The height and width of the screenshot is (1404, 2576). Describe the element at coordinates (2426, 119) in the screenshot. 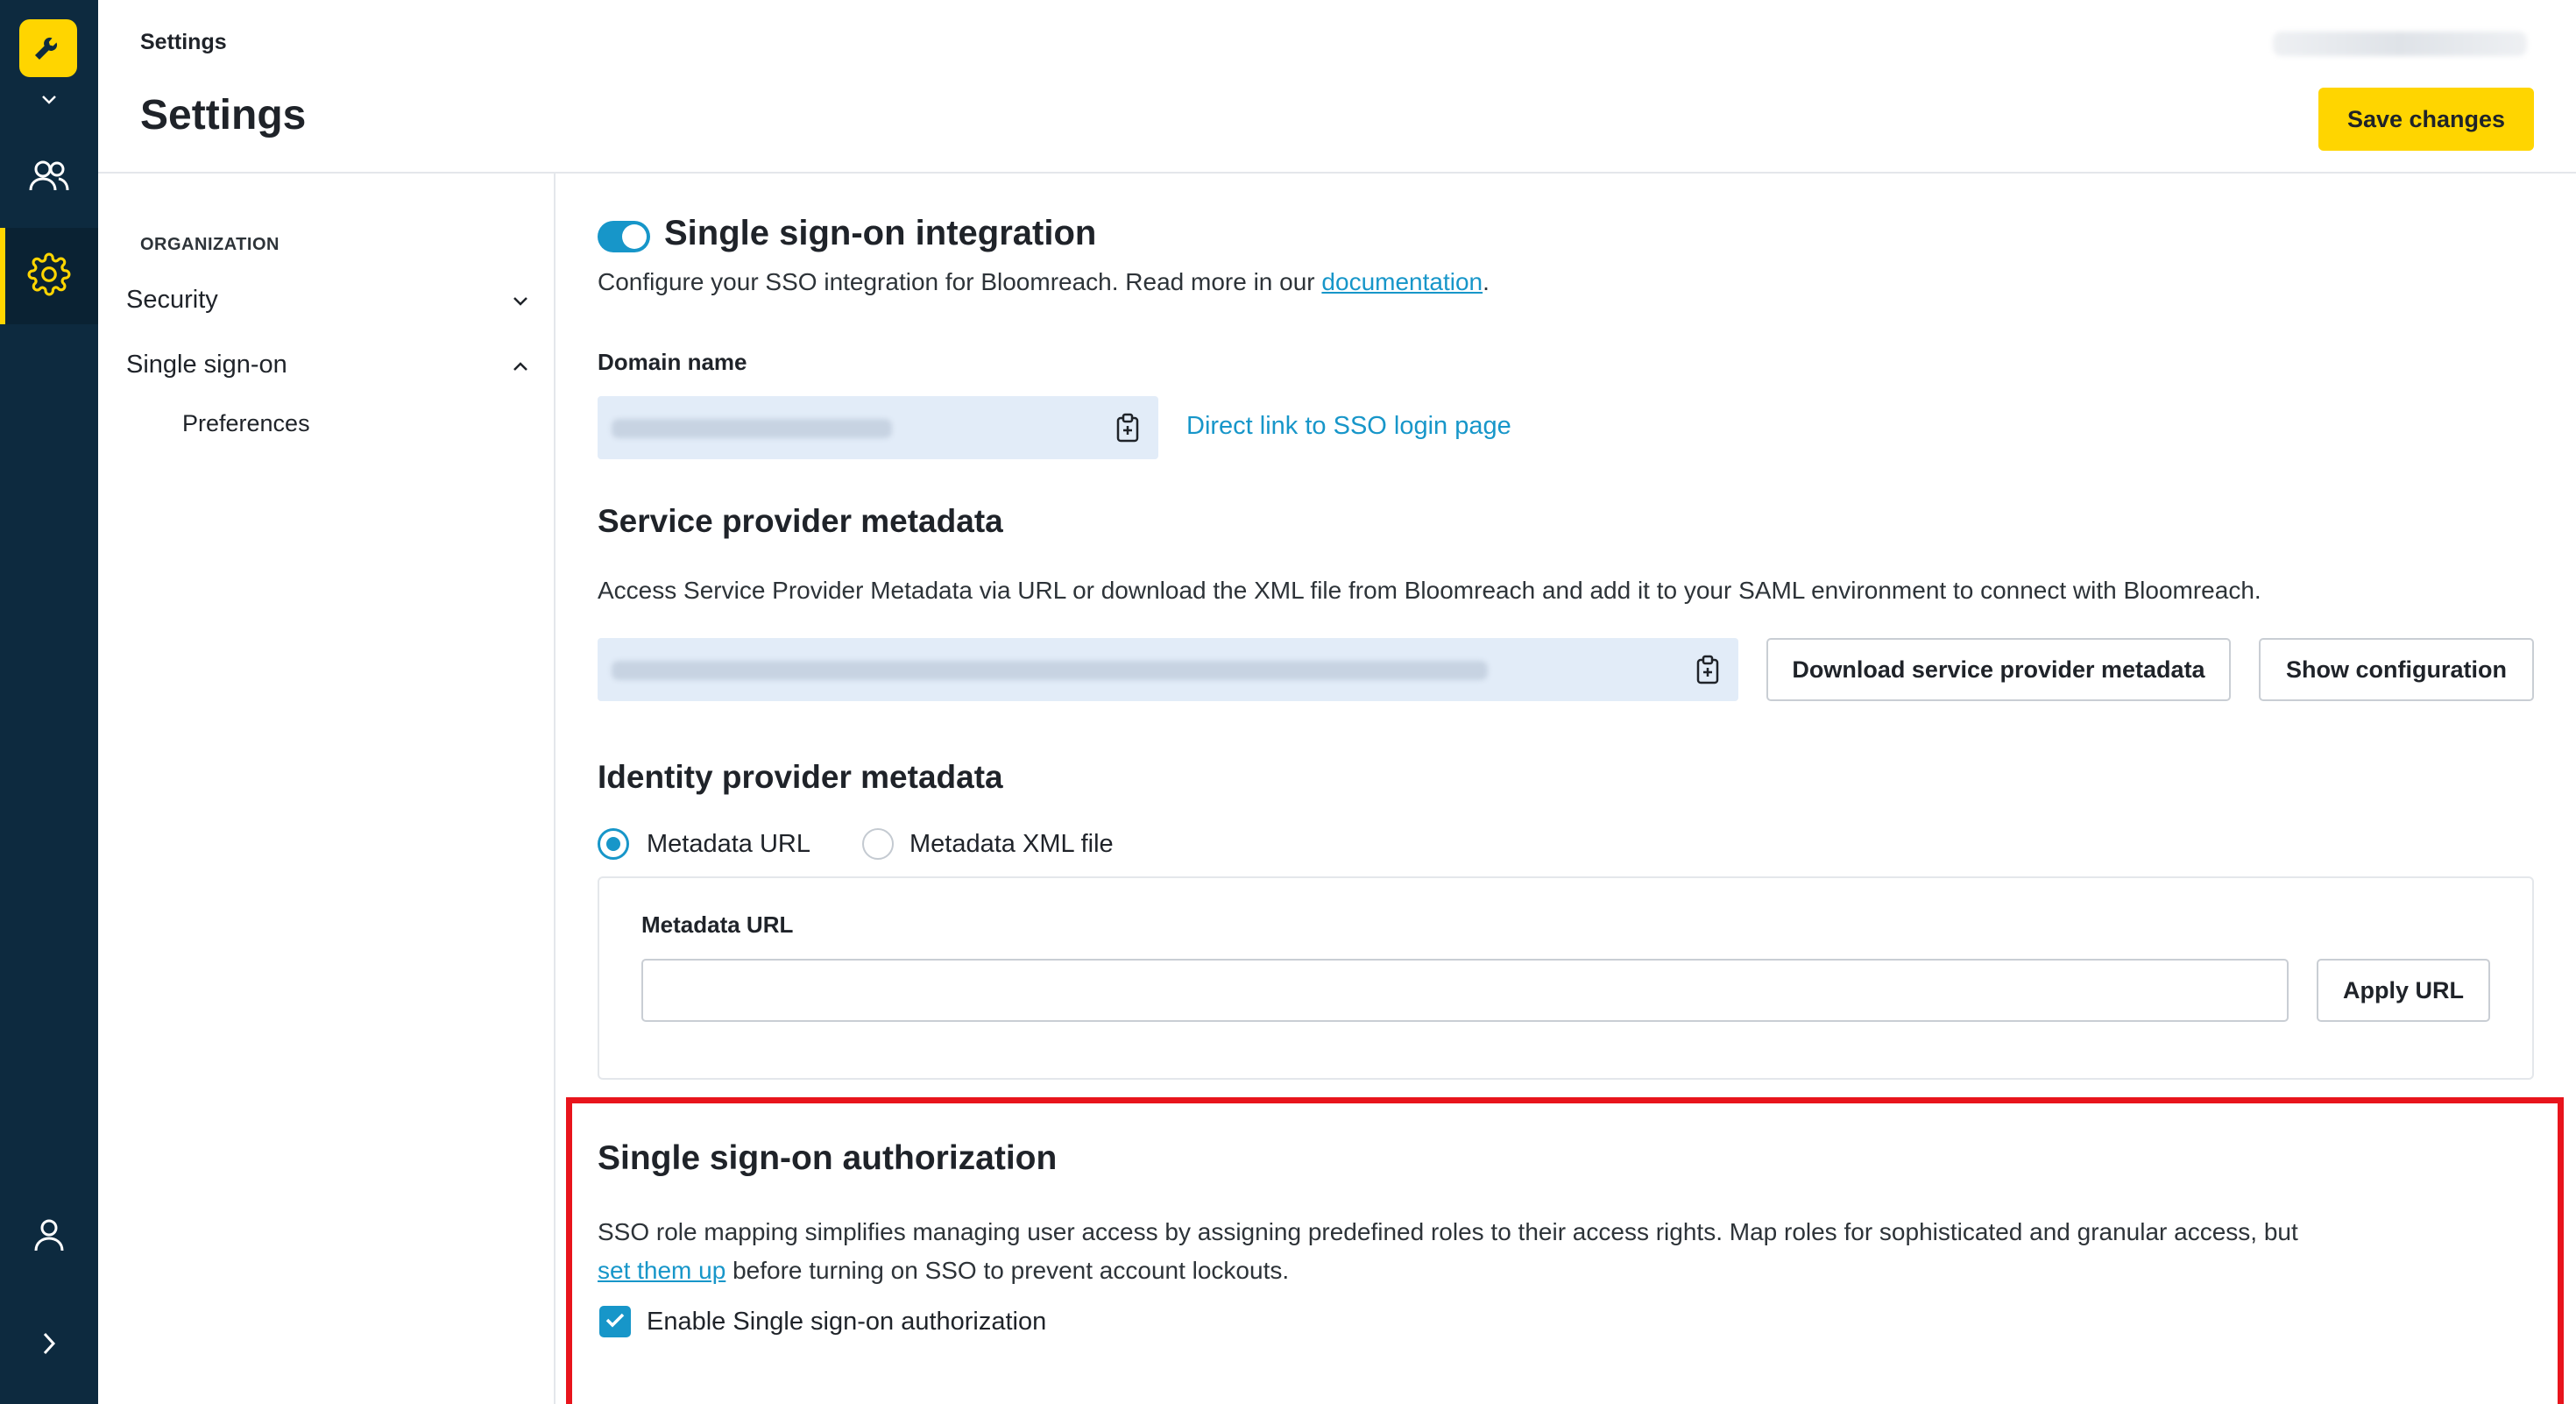

I see `save-changes-button: Save changes` at that location.